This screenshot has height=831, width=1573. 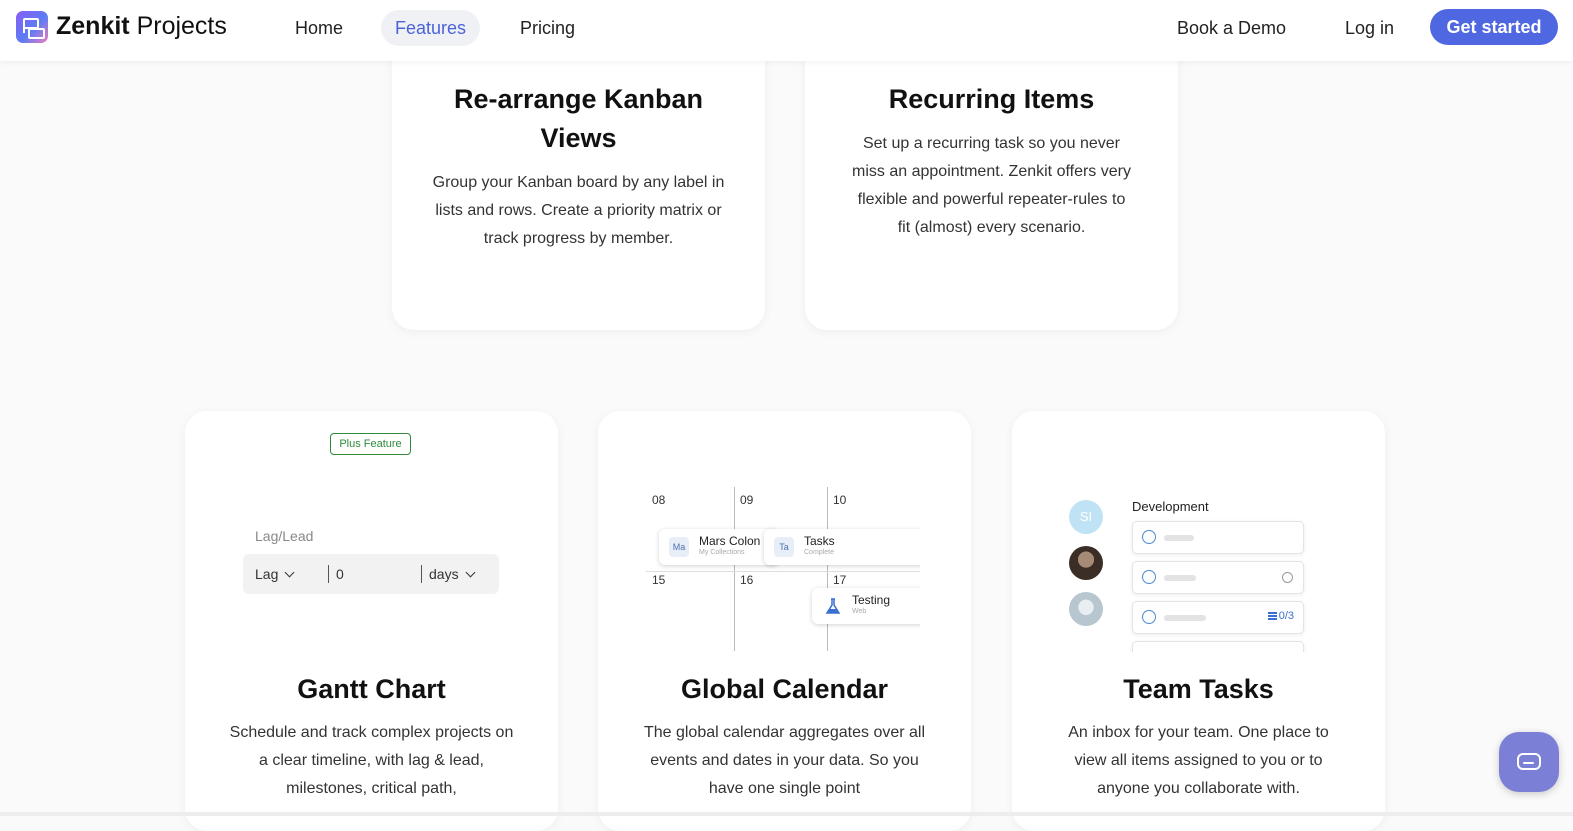 What do you see at coordinates (991, 99) in the screenshot?
I see `feature-title: Recurring Items` at bounding box center [991, 99].